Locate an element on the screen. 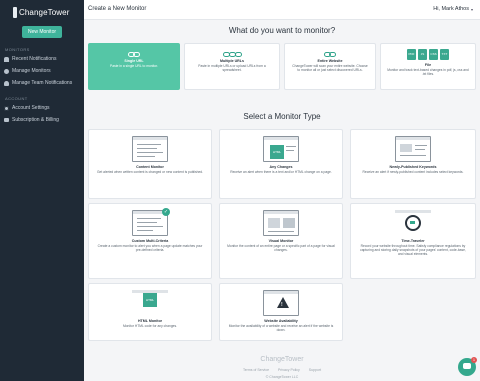 The height and width of the screenshot is (381, 480). sidebar-item-manage-monitors: Manage Monitors is located at coordinates (42, 71).